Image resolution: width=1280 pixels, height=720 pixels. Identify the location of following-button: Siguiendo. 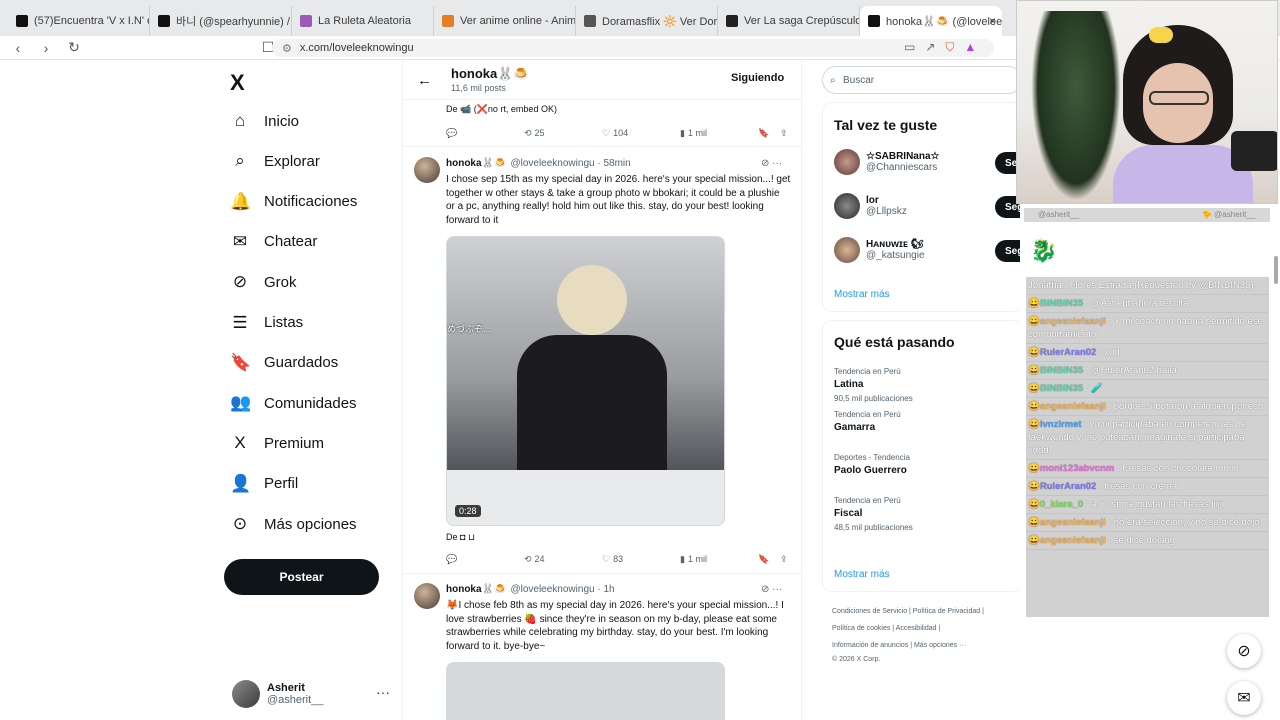
(757, 78).